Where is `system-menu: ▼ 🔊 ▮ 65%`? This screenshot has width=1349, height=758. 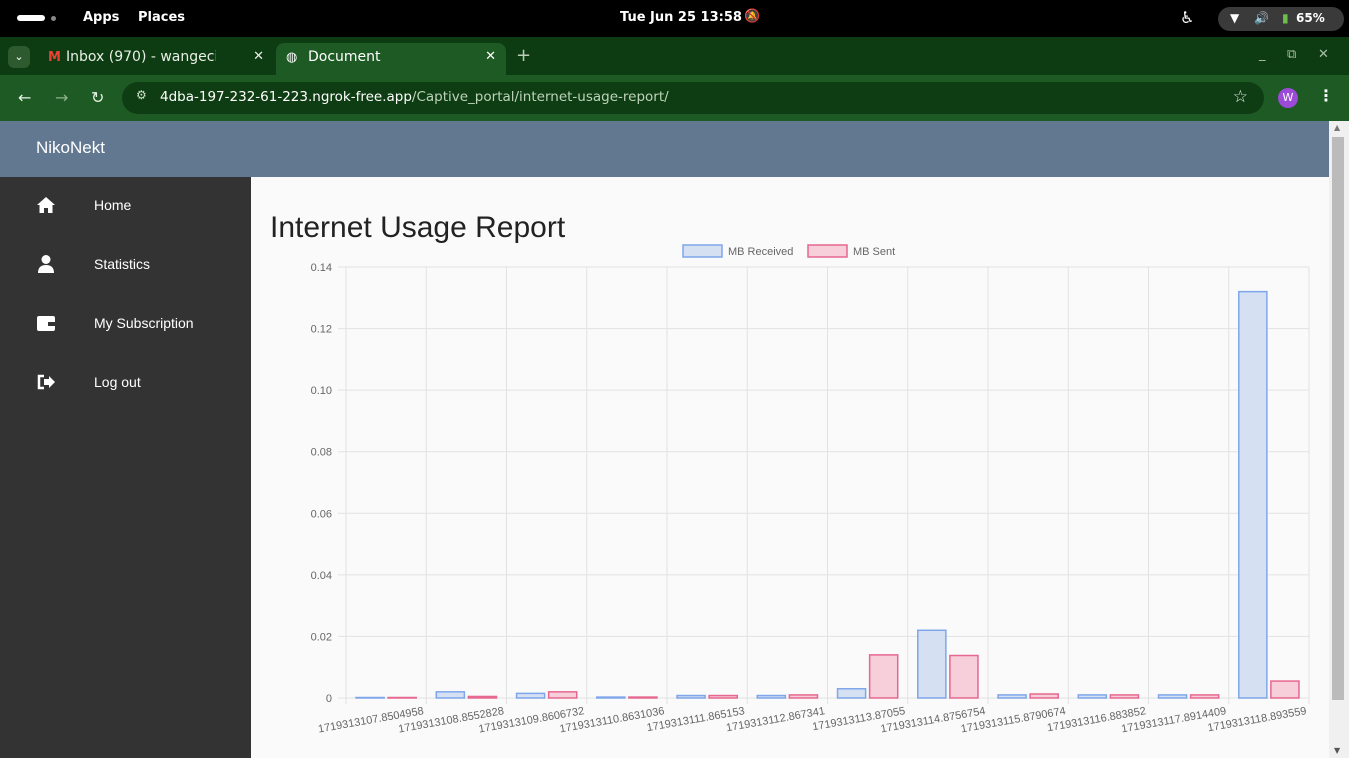 system-menu: ▼ 🔊 ▮ 65% is located at coordinates (1281, 19).